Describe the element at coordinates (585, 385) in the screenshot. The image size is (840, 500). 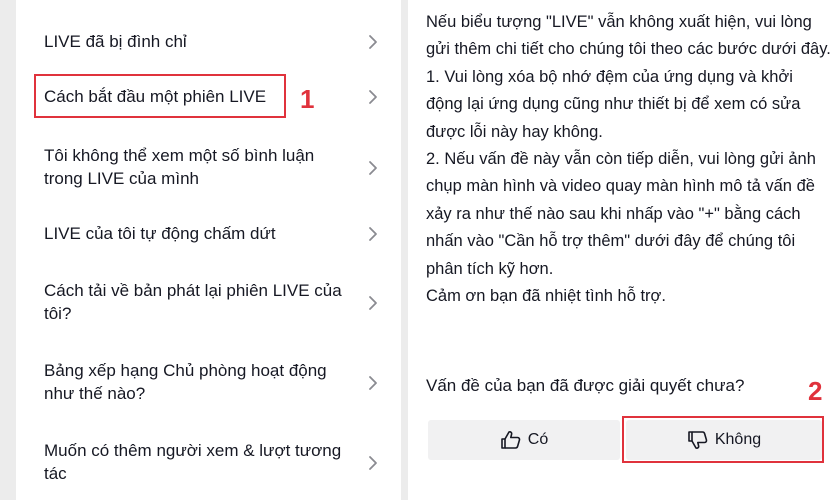
I see `feedback-question: Vấn đề của bạn đã được giải quyết chưa?` at that location.